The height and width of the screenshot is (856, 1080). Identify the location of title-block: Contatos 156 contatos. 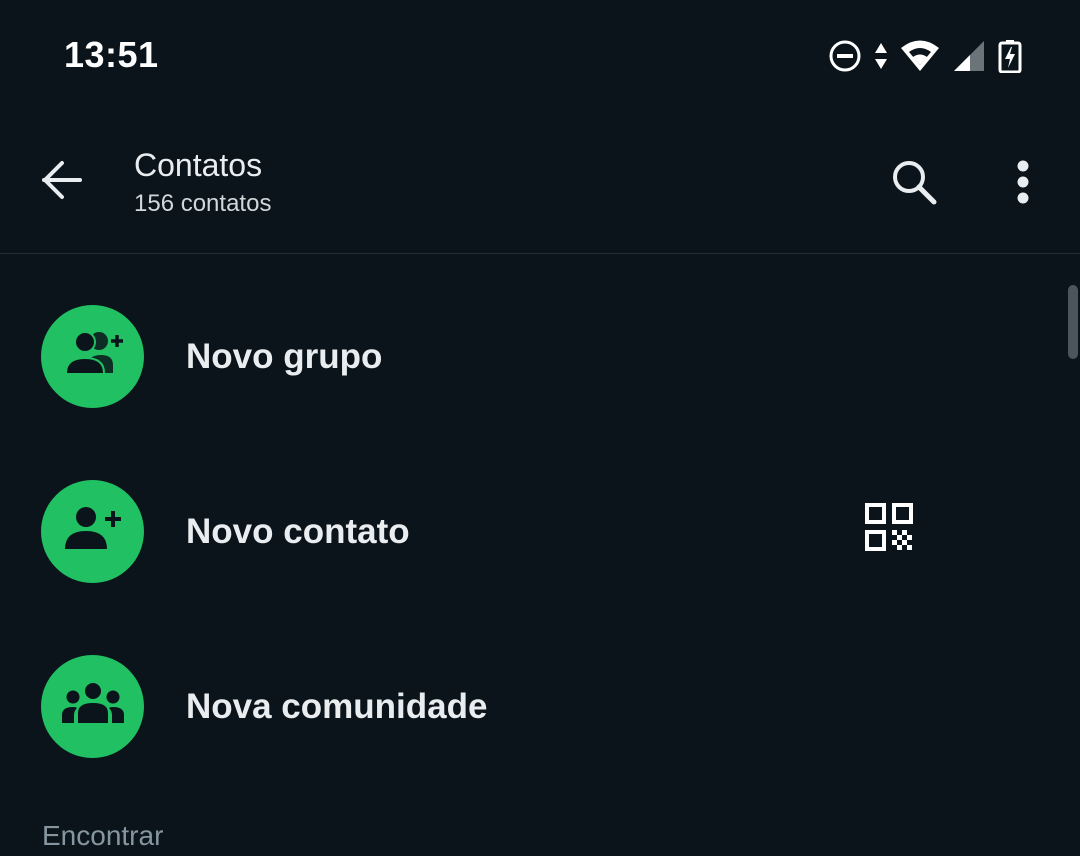
(202, 182).